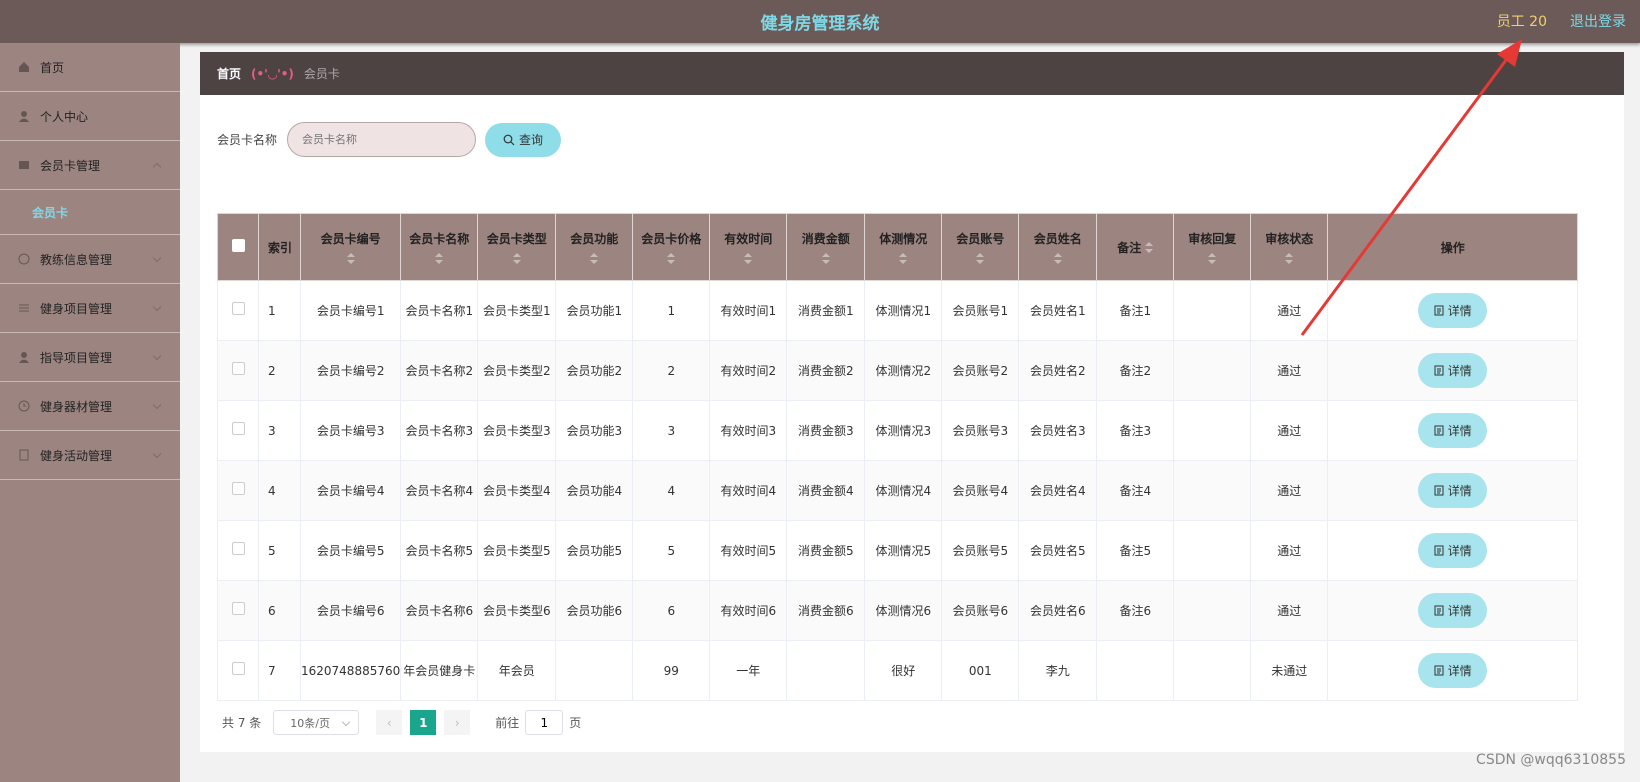  Describe the element at coordinates (826, 247) in the screenshot. I see `column-header: 消费金额` at that location.